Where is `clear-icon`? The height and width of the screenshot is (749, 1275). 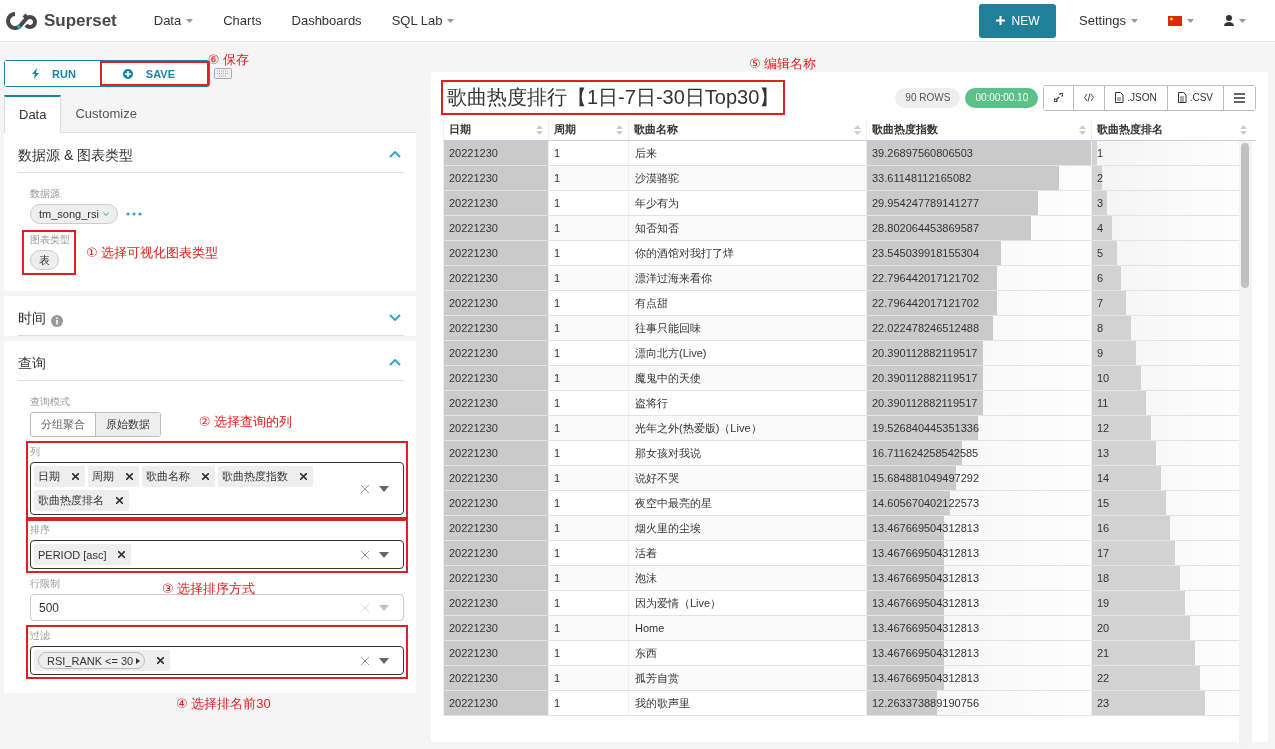
clear-icon is located at coordinates (365, 554).